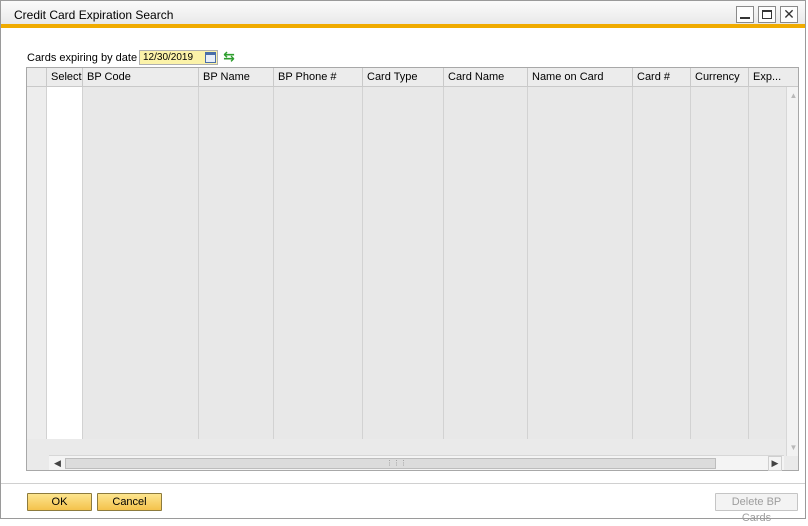 The image size is (808, 526). What do you see at coordinates (168, 57) in the screenshot?
I see `expiring-date-value: 12/30/2019` at bounding box center [168, 57].